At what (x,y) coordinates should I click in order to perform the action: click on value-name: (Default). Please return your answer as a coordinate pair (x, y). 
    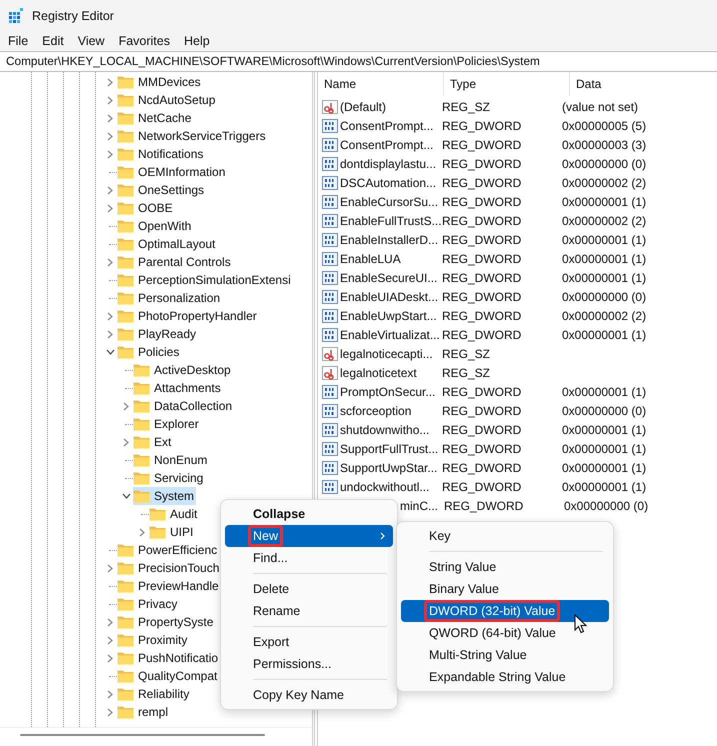
    Looking at the image, I should click on (363, 107).